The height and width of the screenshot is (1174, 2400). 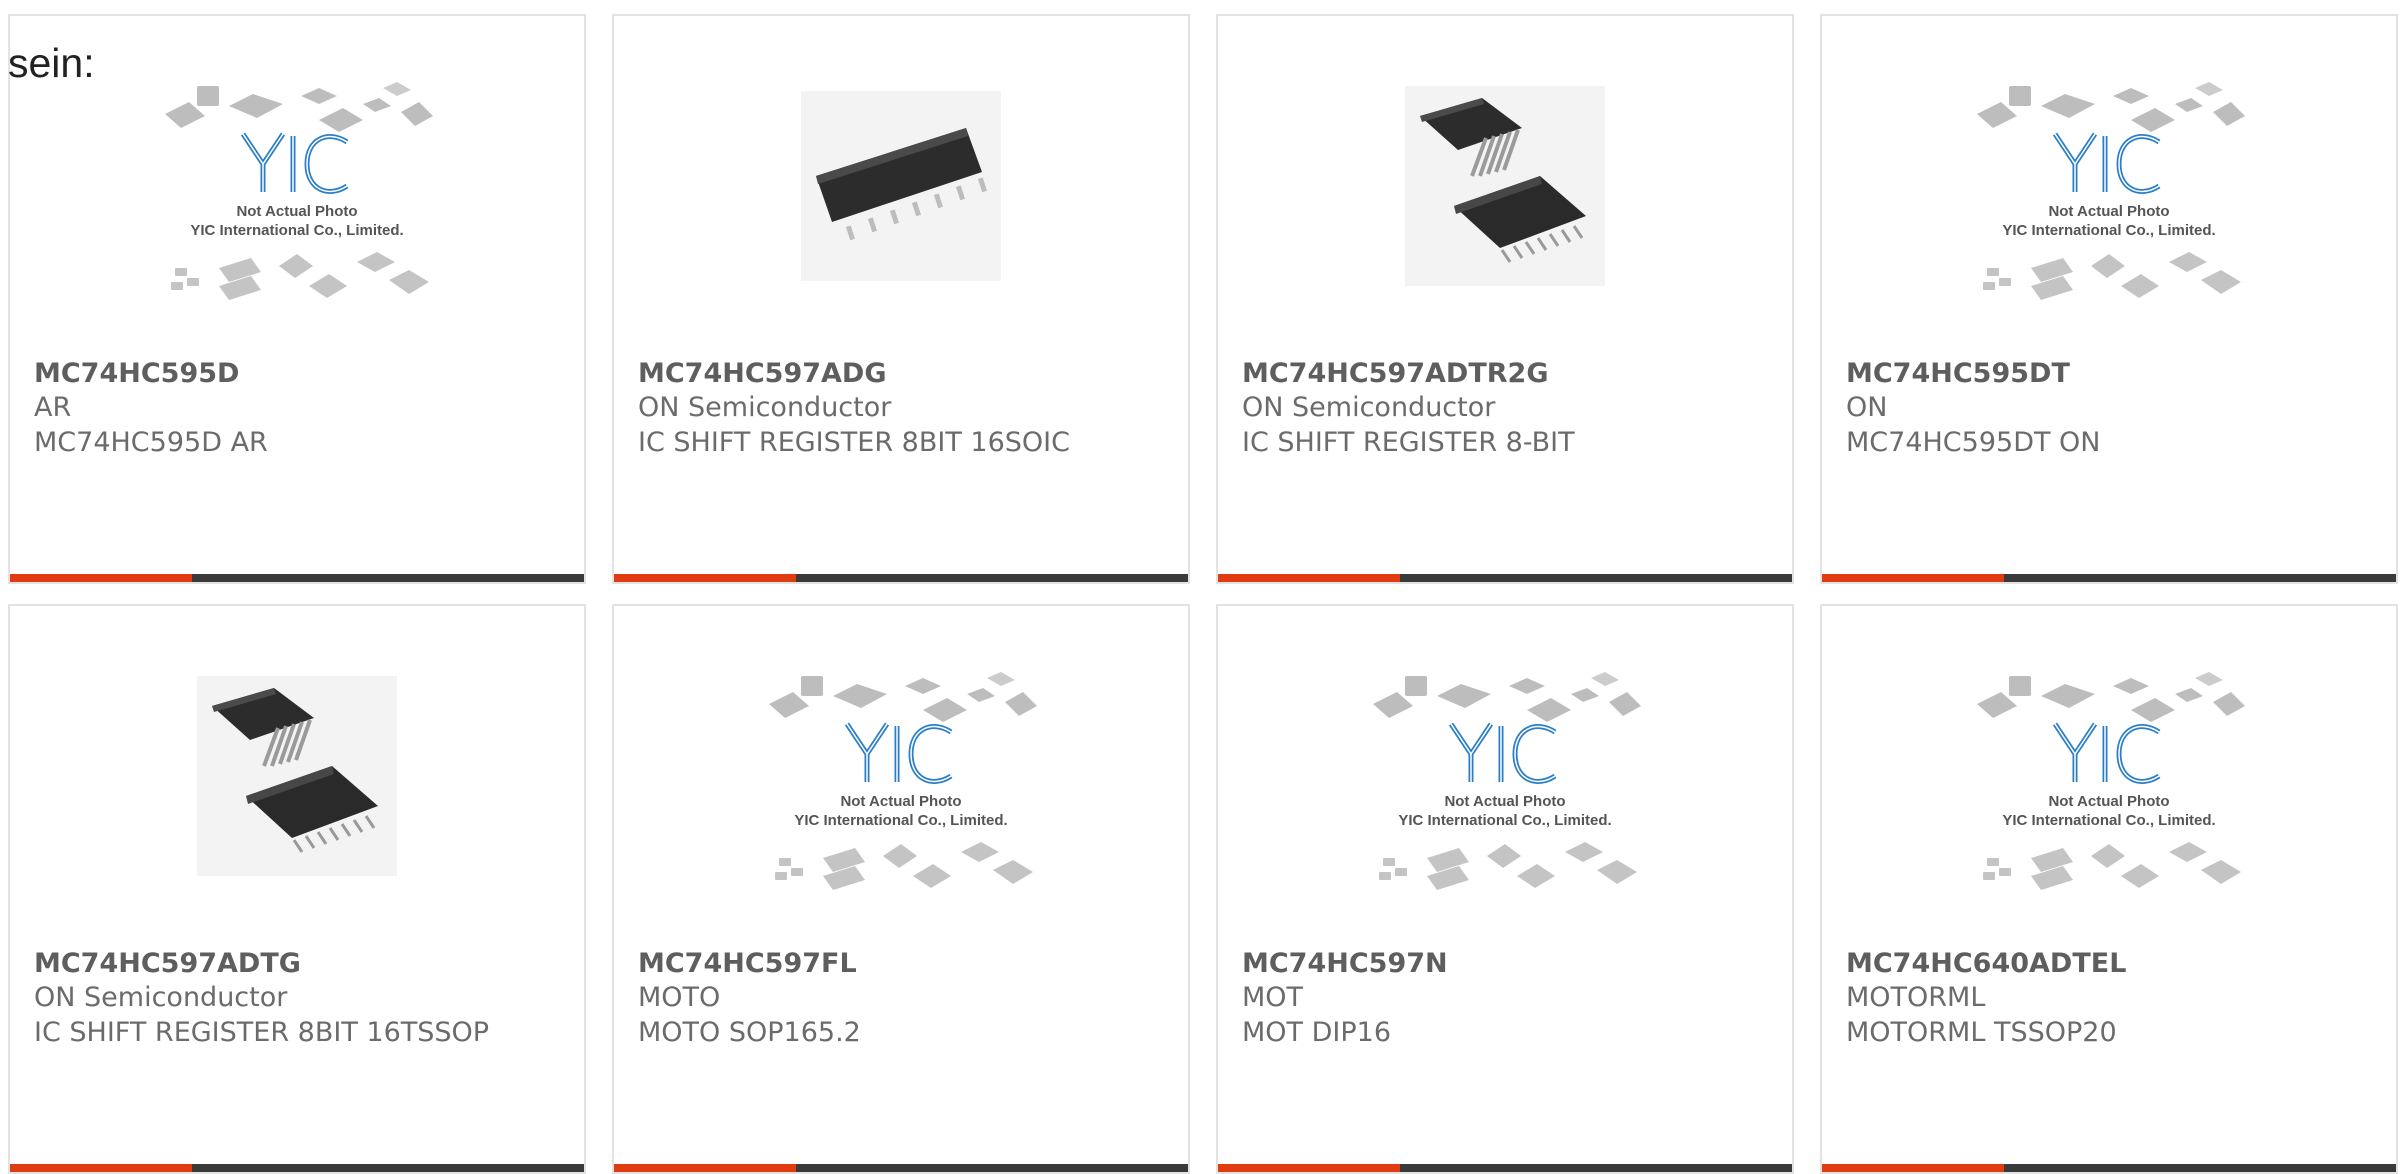 I want to click on part-number: MC74HC597ADG, so click(x=762, y=373).